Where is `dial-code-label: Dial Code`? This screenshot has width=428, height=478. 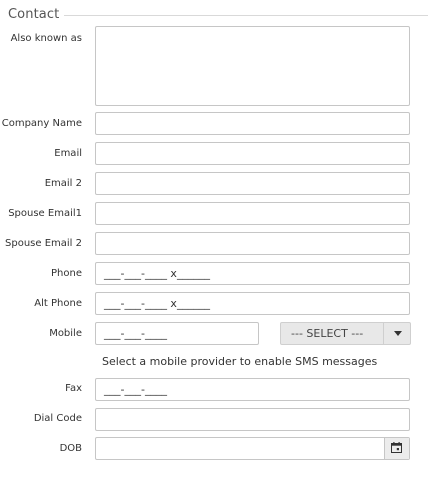 dial-code-label: Dial Code is located at coordinates (57, 418).